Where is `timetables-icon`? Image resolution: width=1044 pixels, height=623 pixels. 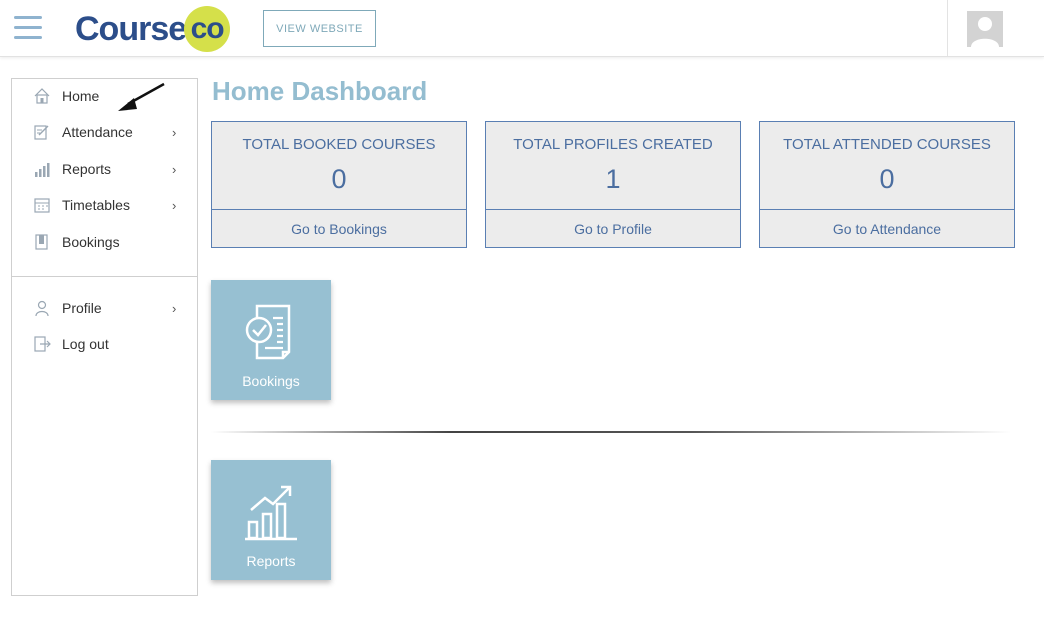 timetables-icon is located at coordinates (42, 205).